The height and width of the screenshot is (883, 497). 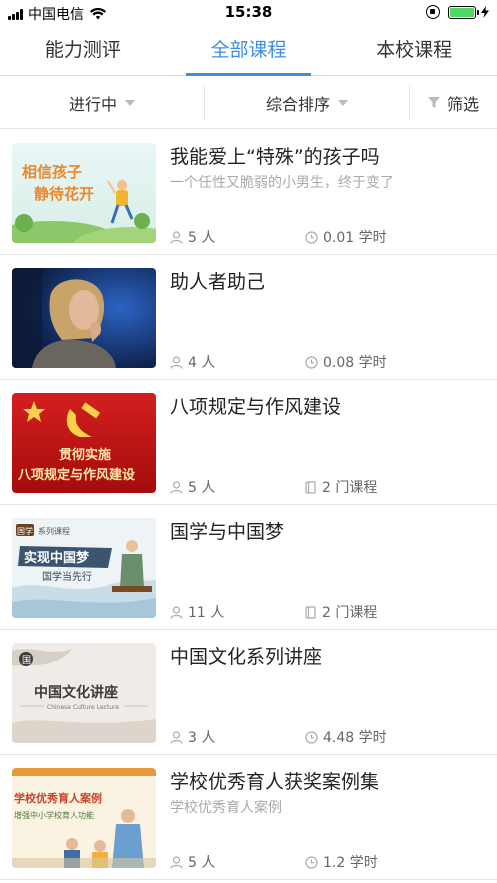 I want to click on enrolled-count: 11 人, so click(x=197, y=612).